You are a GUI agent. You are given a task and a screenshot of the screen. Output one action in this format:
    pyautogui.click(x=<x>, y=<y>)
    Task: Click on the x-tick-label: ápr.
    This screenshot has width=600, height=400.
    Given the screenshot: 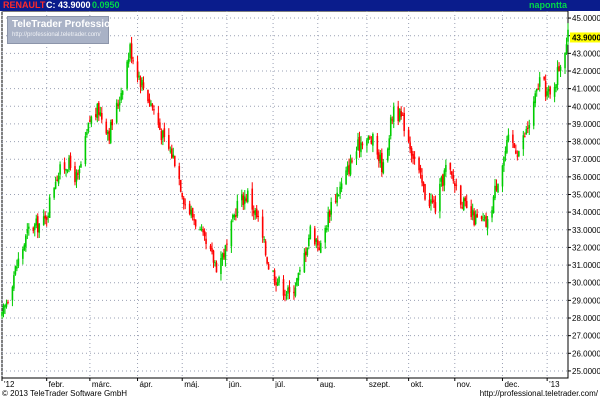 What is the action you would take?
    pyautogui.click(x=146, y=384)
    